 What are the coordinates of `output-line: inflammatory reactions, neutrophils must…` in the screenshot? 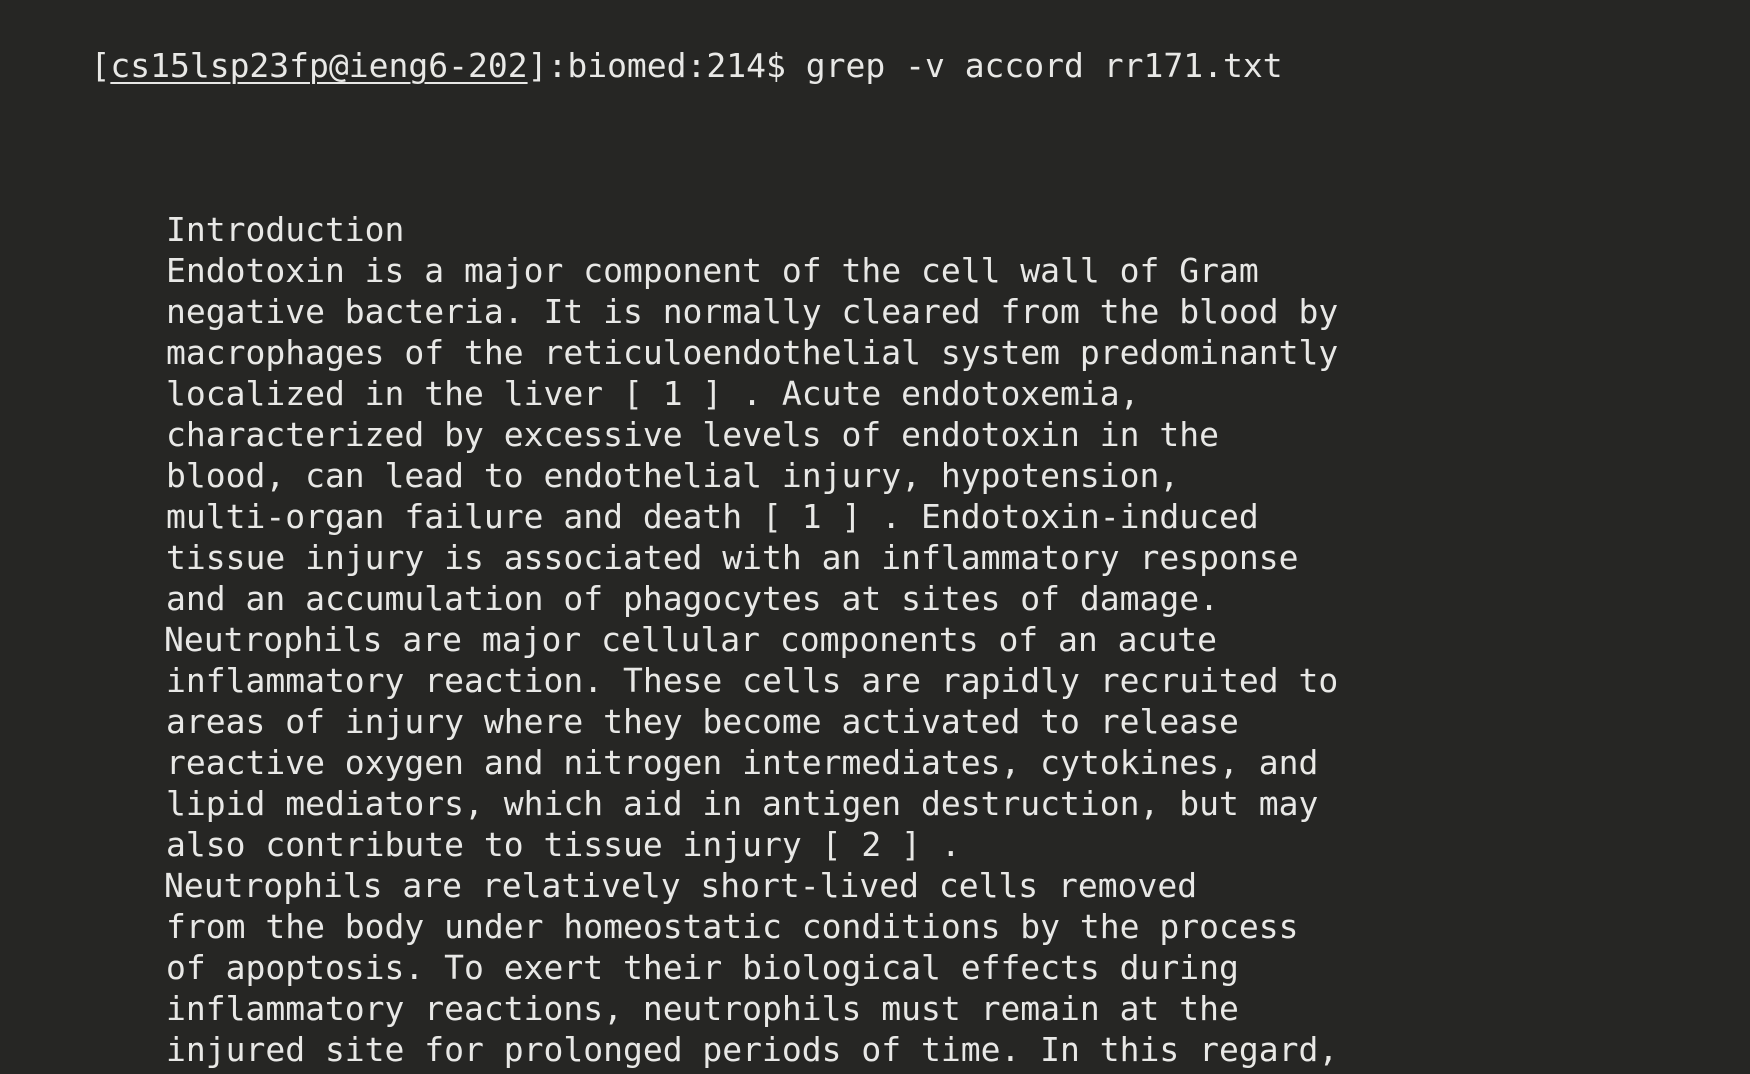 It's located at (702, 1008).